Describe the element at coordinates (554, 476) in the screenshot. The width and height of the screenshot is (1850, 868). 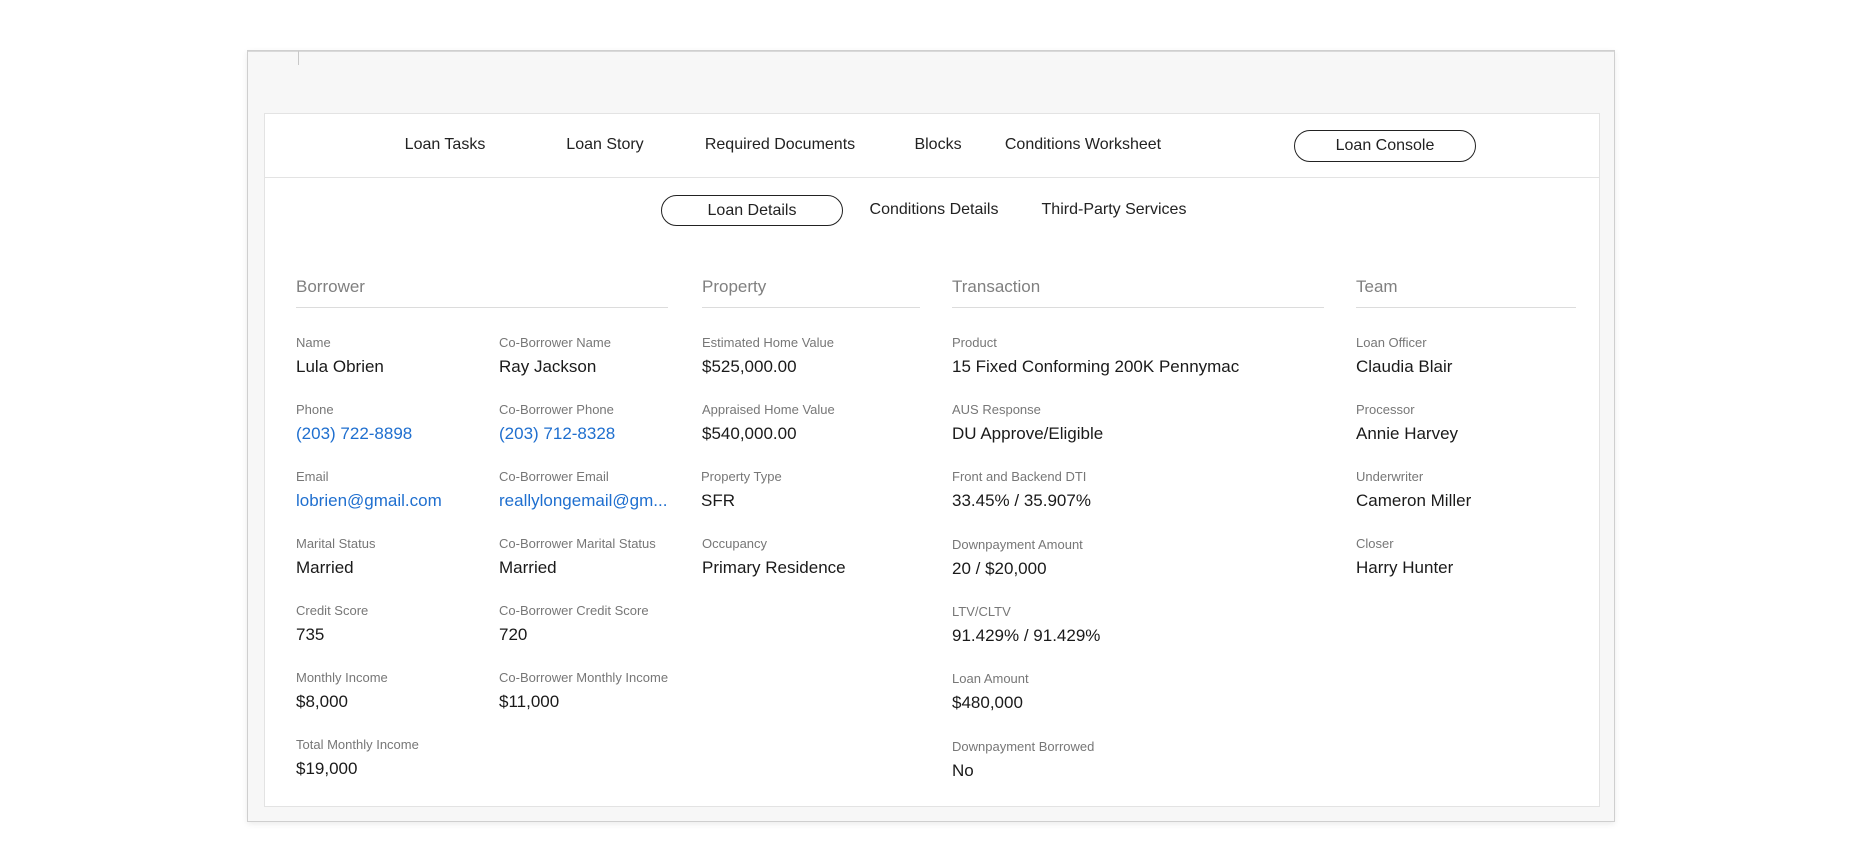
I see `field-label: Co-Borrower Email` at that location.